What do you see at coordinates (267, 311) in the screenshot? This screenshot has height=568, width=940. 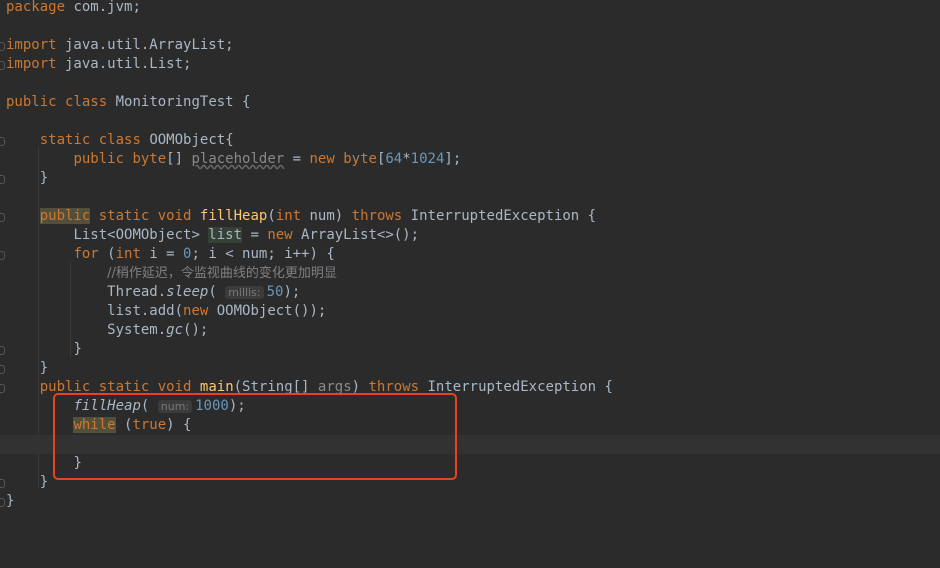 I see `code-text: OOMObject());` at bounding box center [267, 311].